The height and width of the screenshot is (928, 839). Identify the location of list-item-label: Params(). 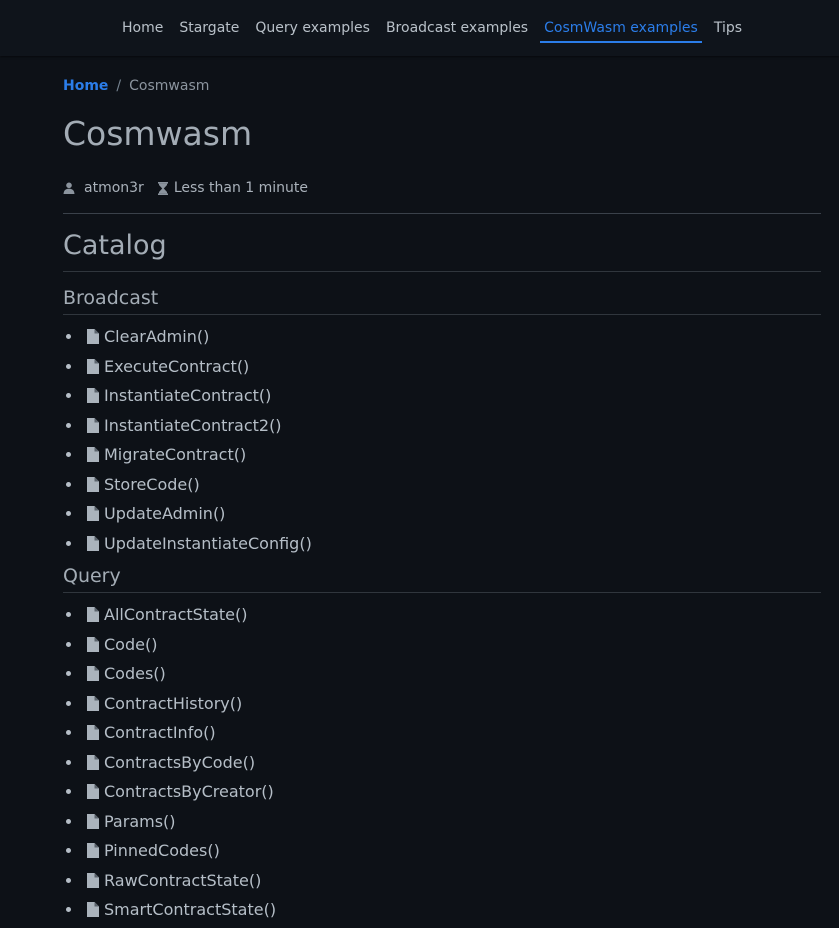
(140, 821).